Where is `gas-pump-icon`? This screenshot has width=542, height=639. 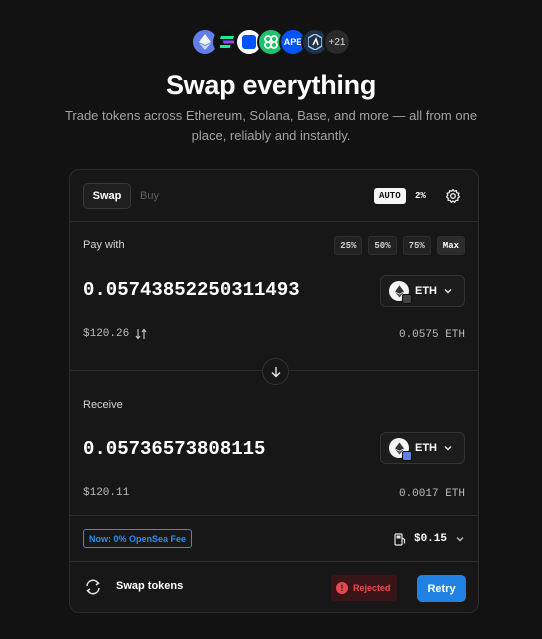 gas-pump-icon is located at coordinates (400, 539).